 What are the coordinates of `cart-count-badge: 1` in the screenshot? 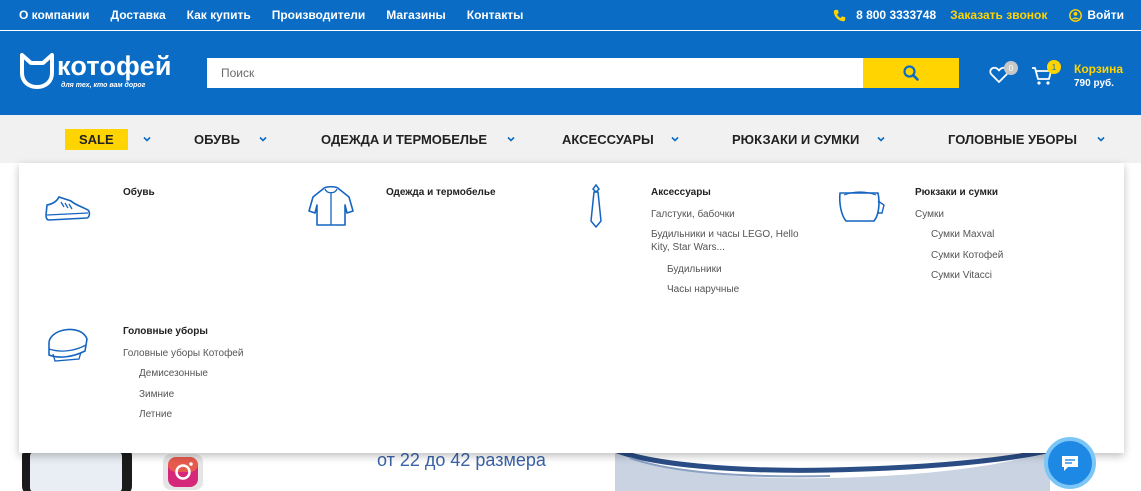 It's located at (1054, 67).